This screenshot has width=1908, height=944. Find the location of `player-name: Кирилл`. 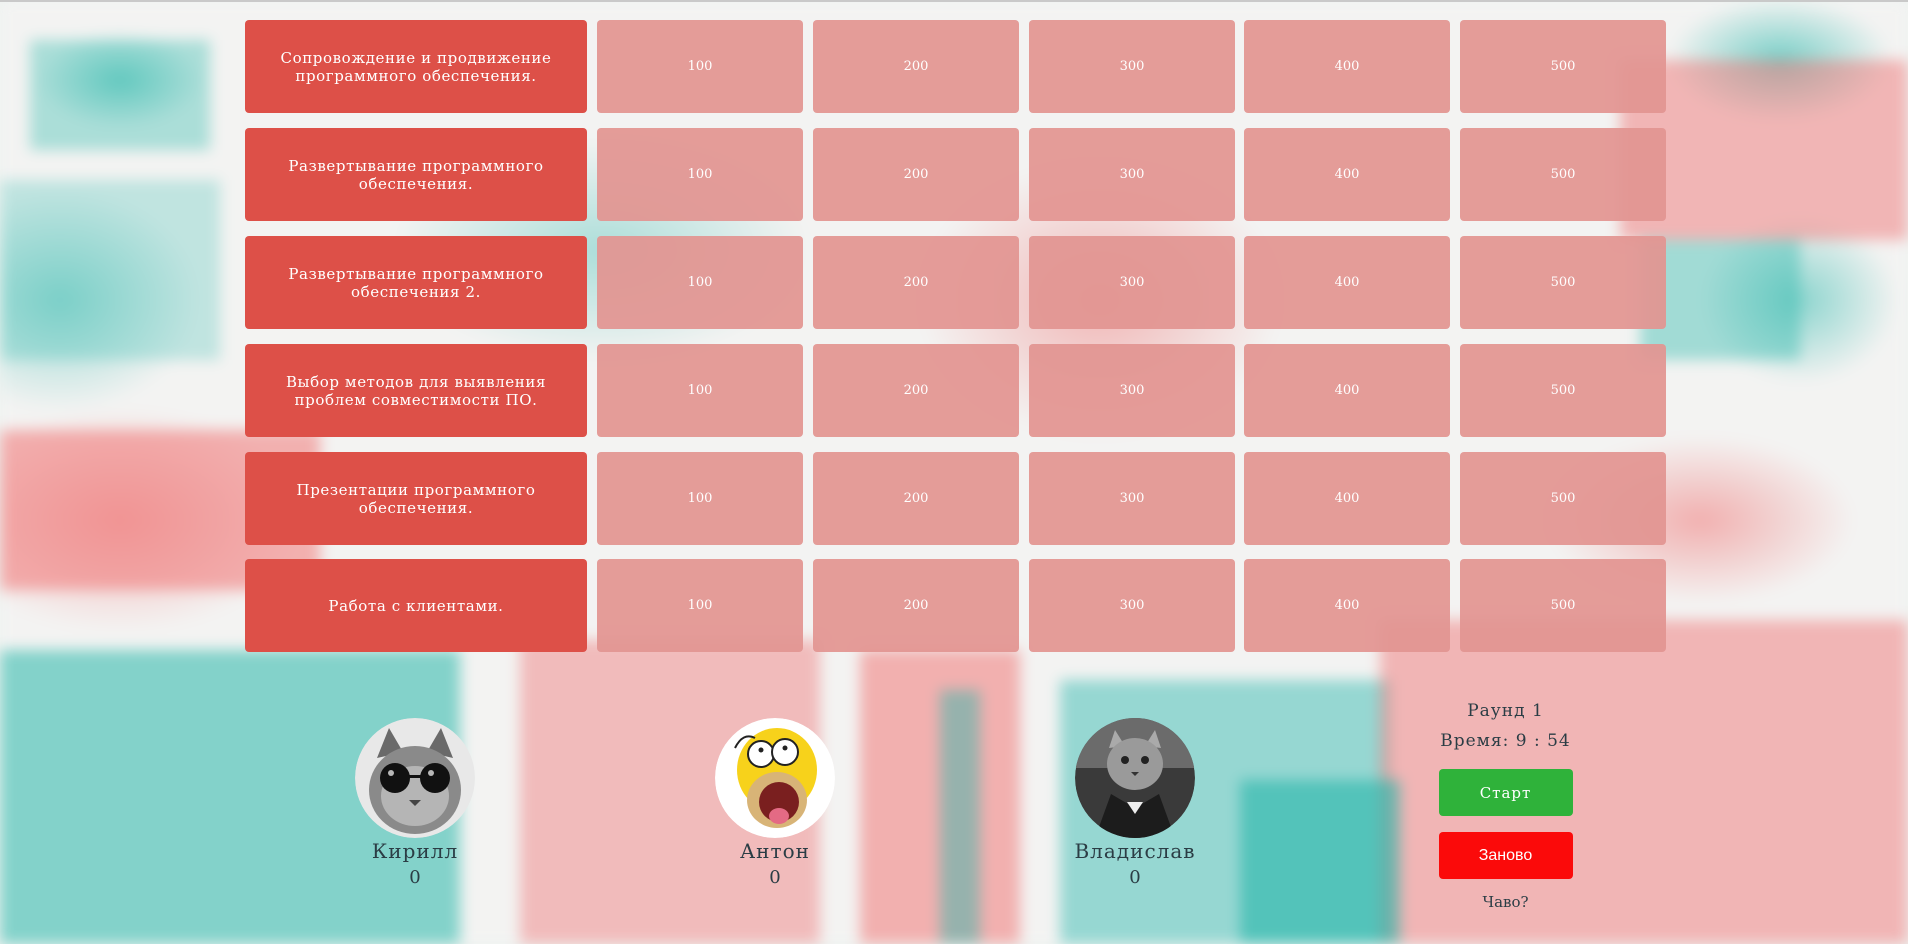

player-name: Кирилл is located at coordinates (415, 851).